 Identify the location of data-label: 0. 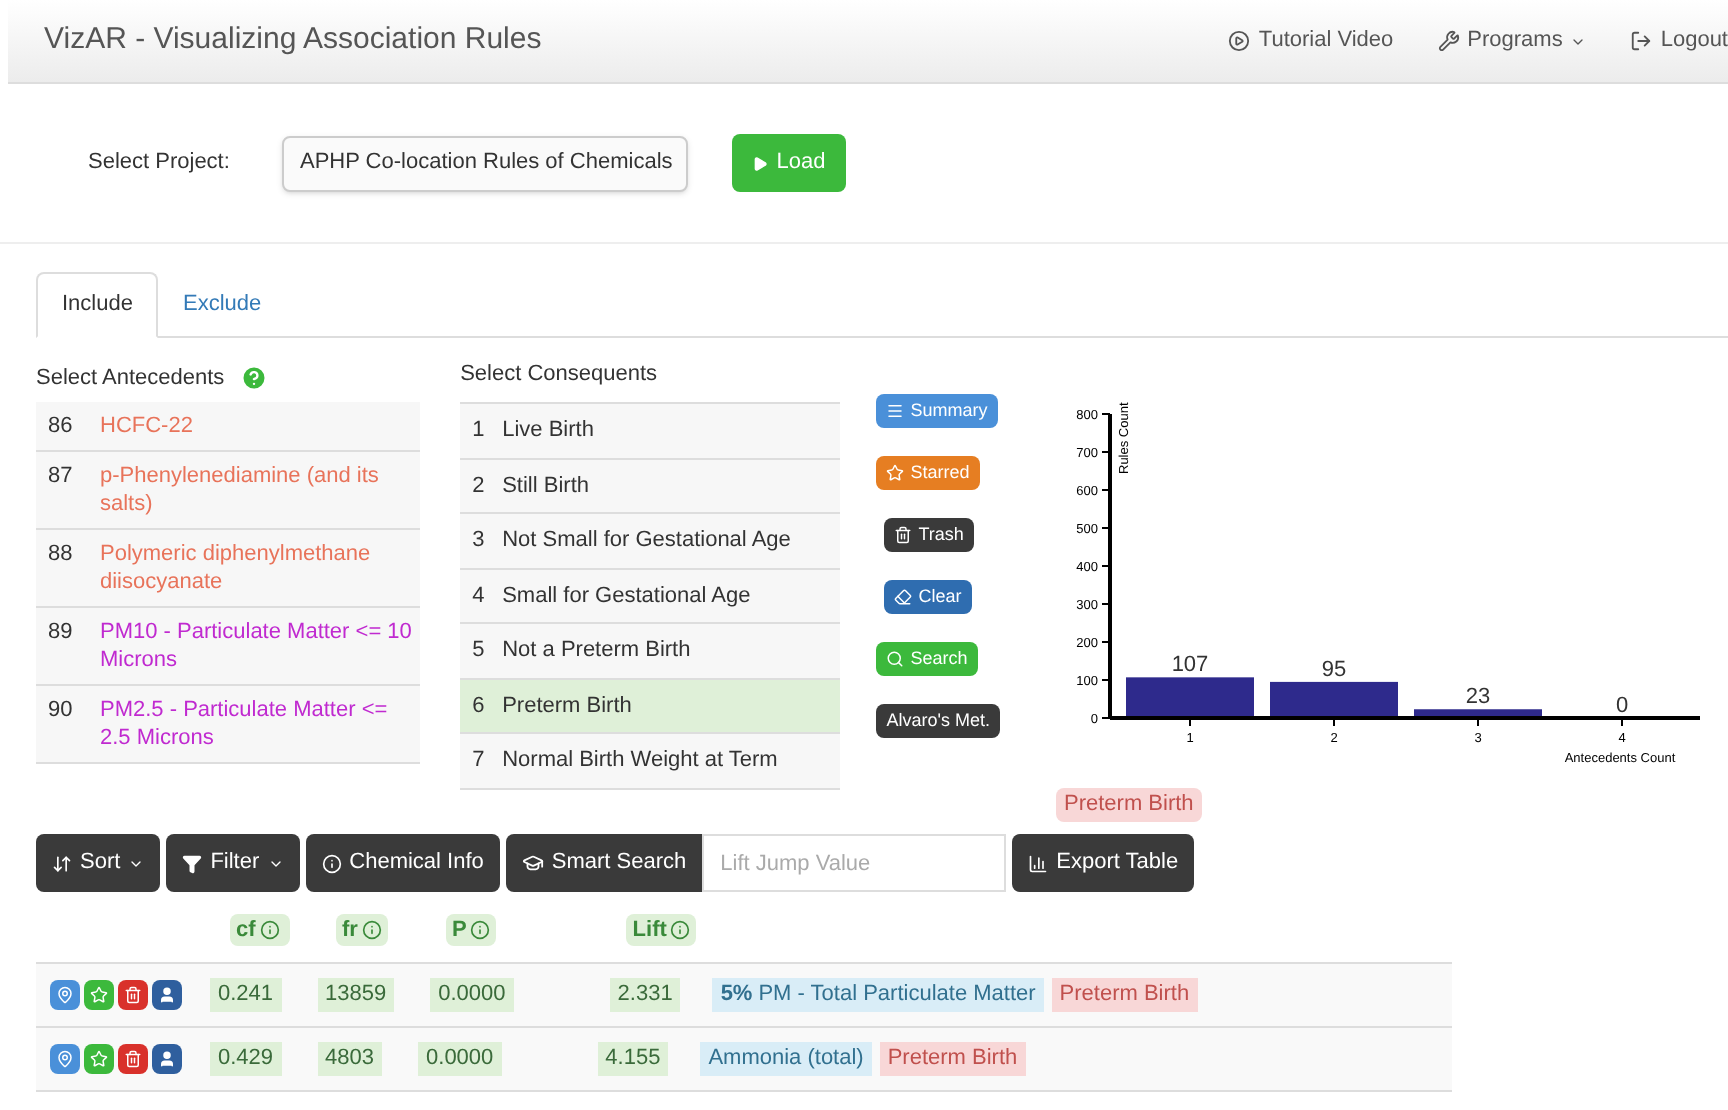
(1622, 706).